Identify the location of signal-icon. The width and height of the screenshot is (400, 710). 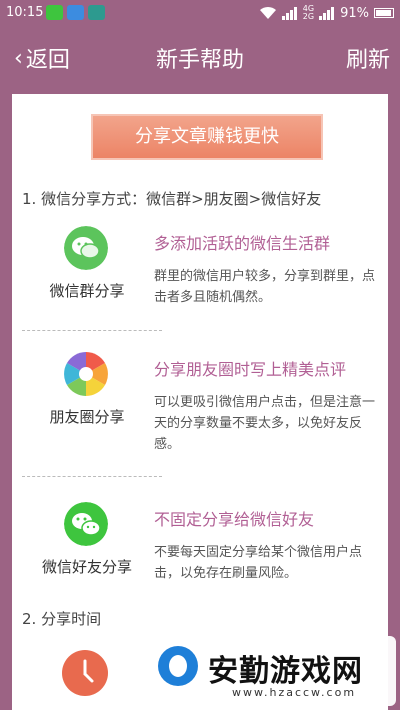
(289, 13).